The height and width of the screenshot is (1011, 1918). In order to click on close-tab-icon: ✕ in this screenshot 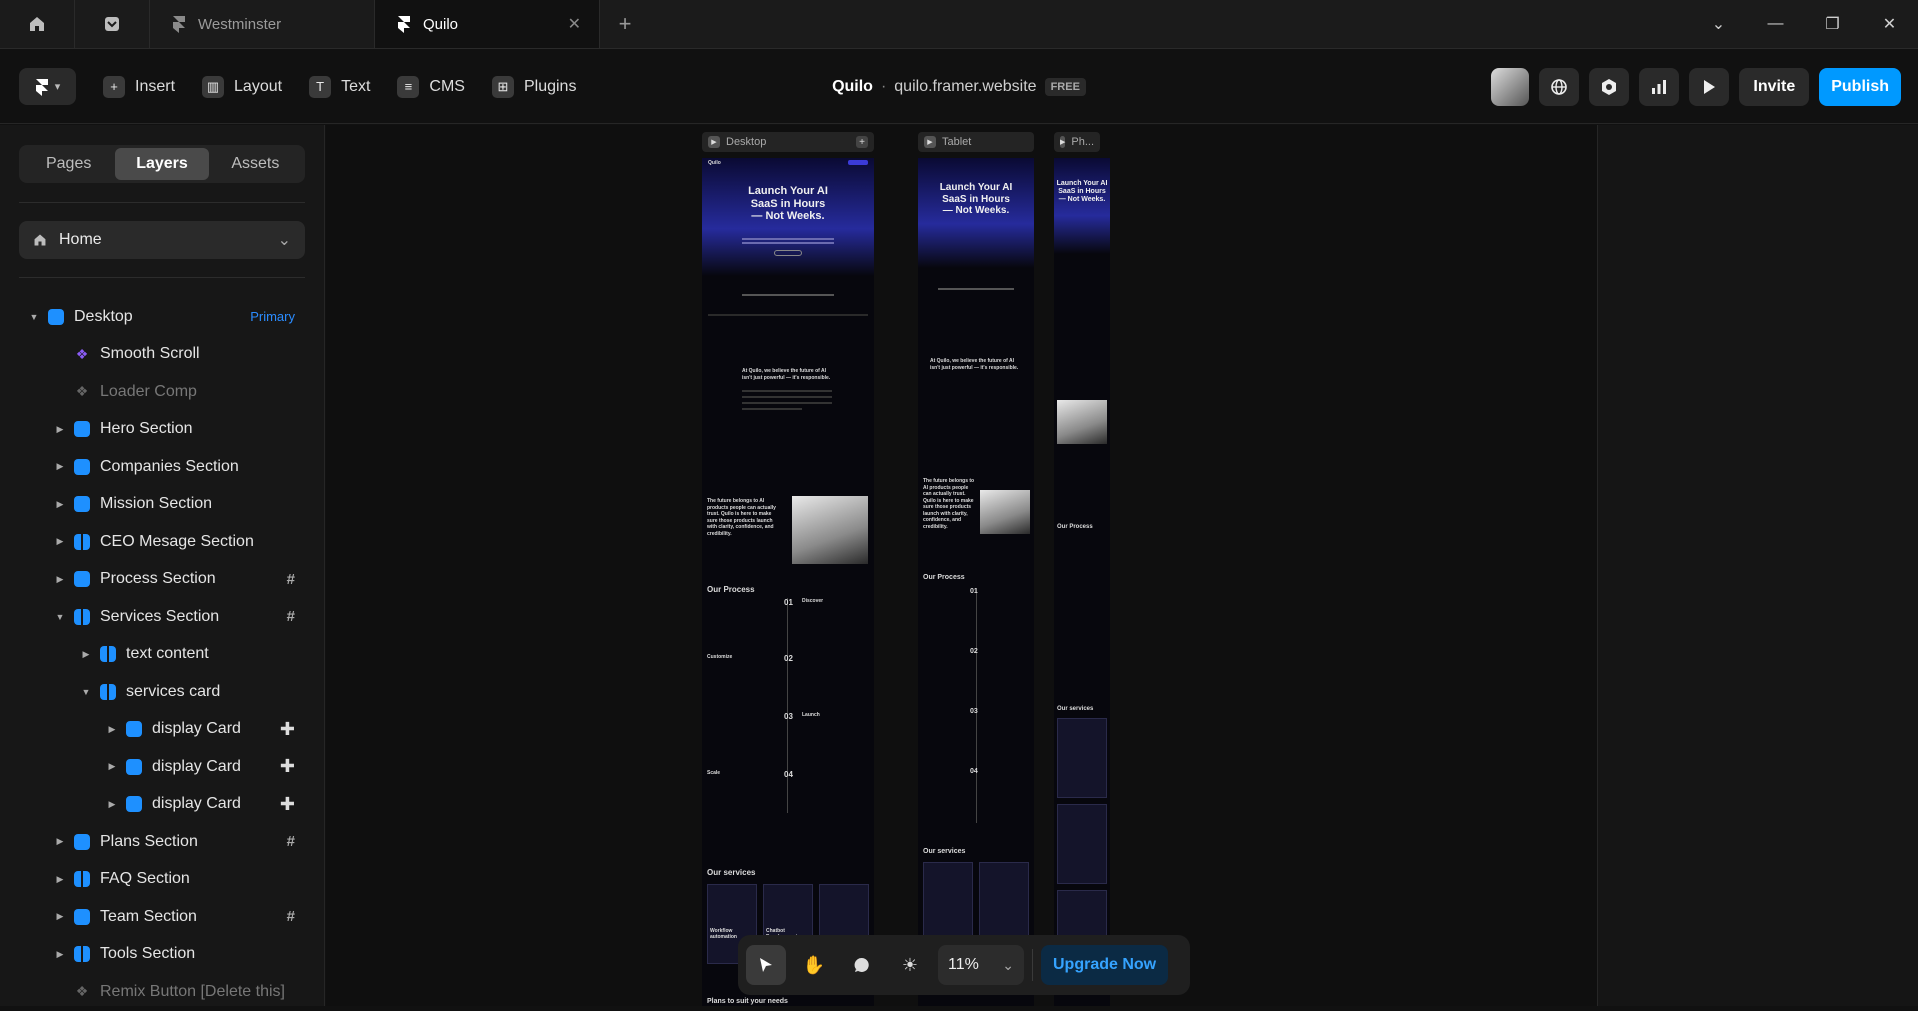, I will do `click(574, 24)`.